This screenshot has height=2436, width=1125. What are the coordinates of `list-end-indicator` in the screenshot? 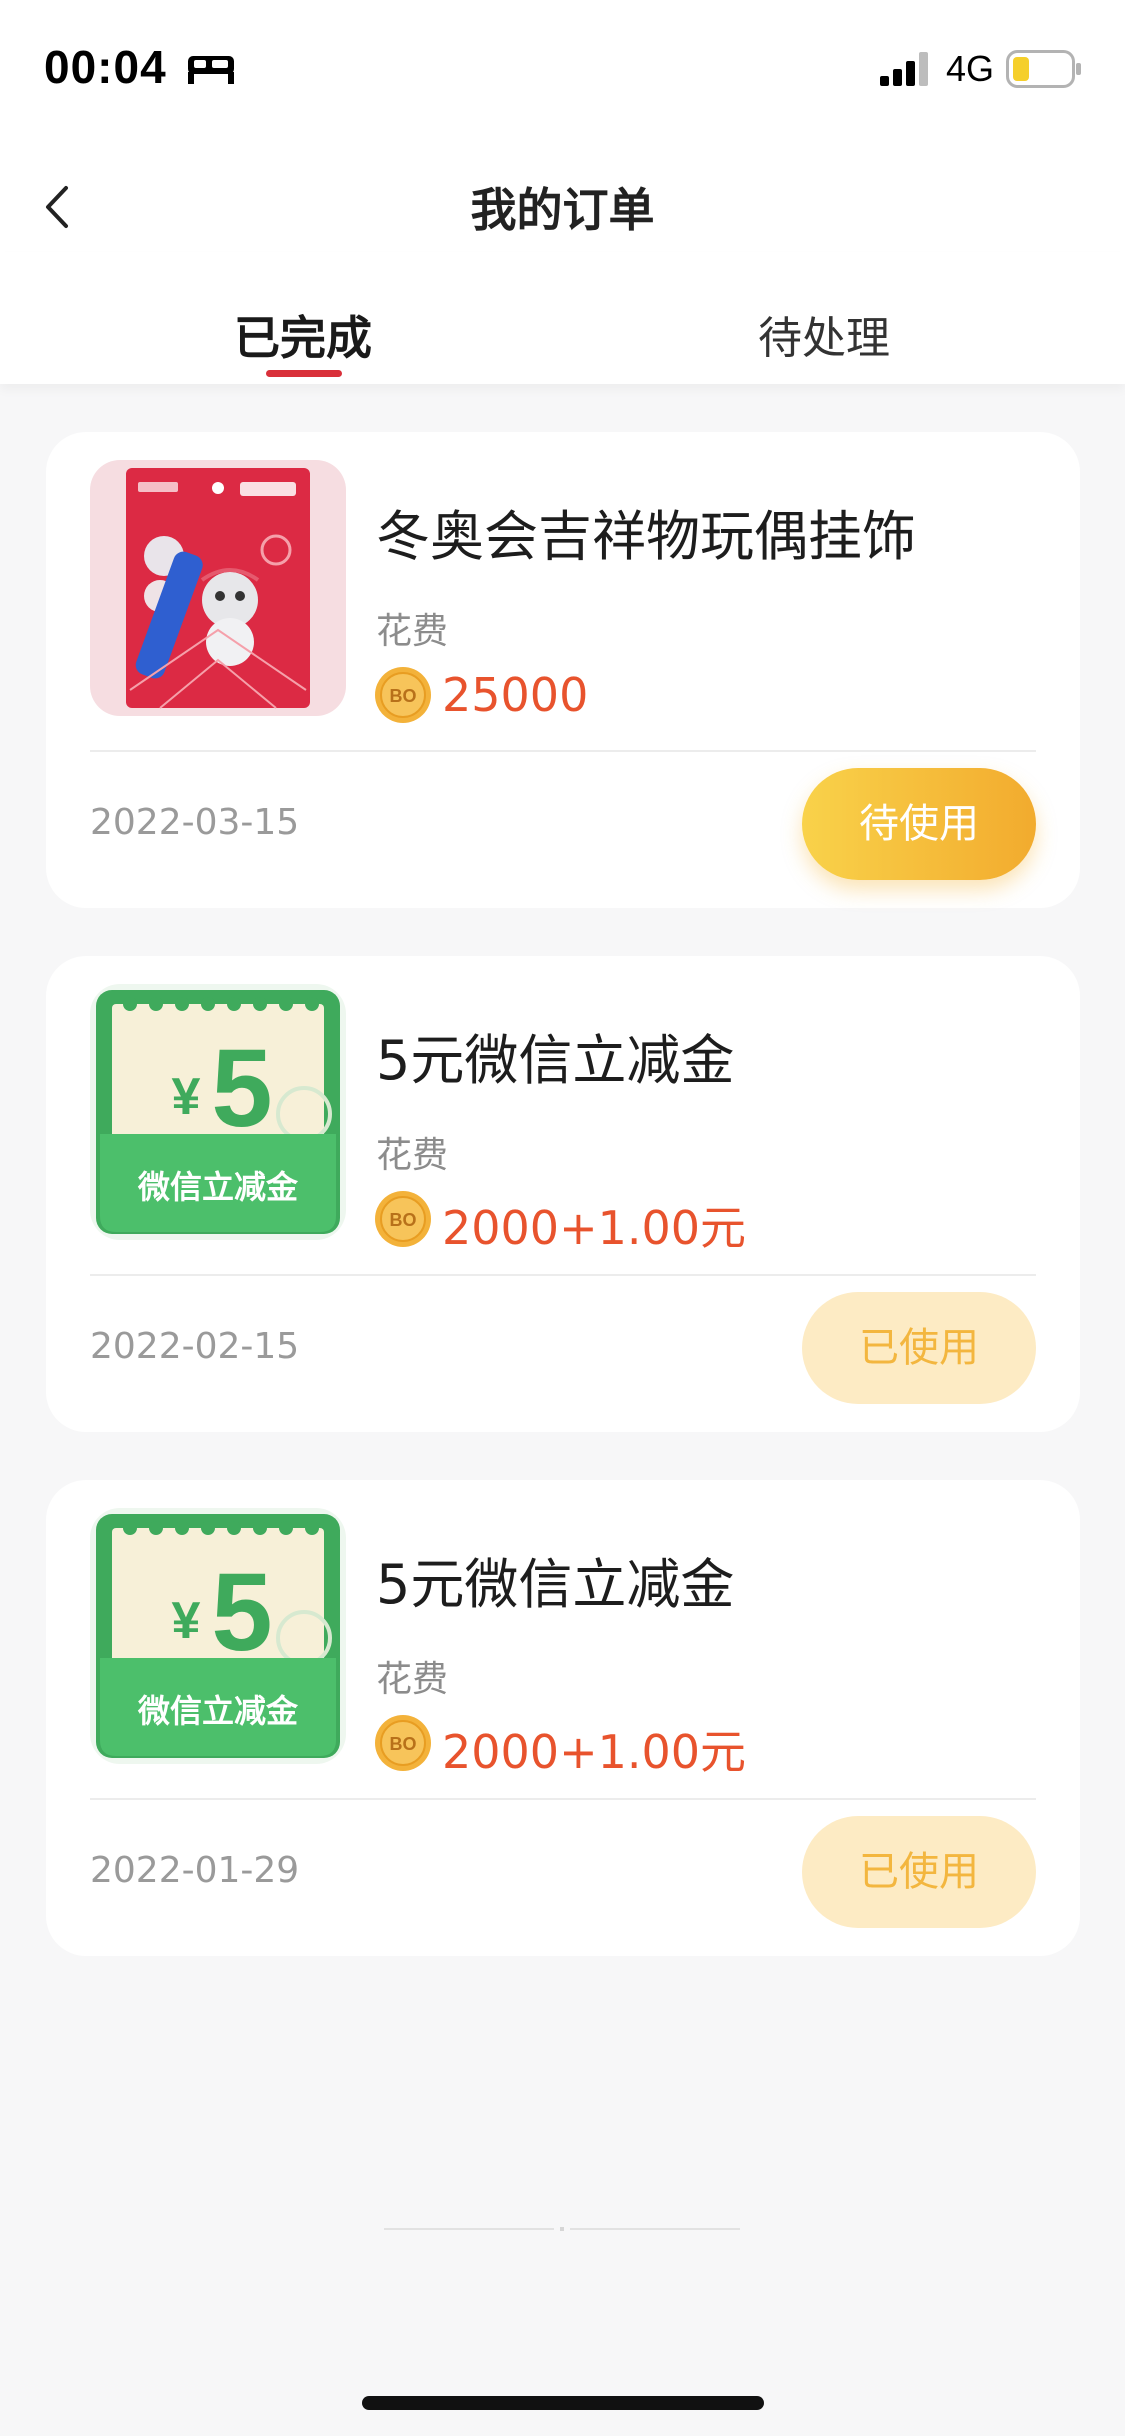 It's located at (562, 2229).